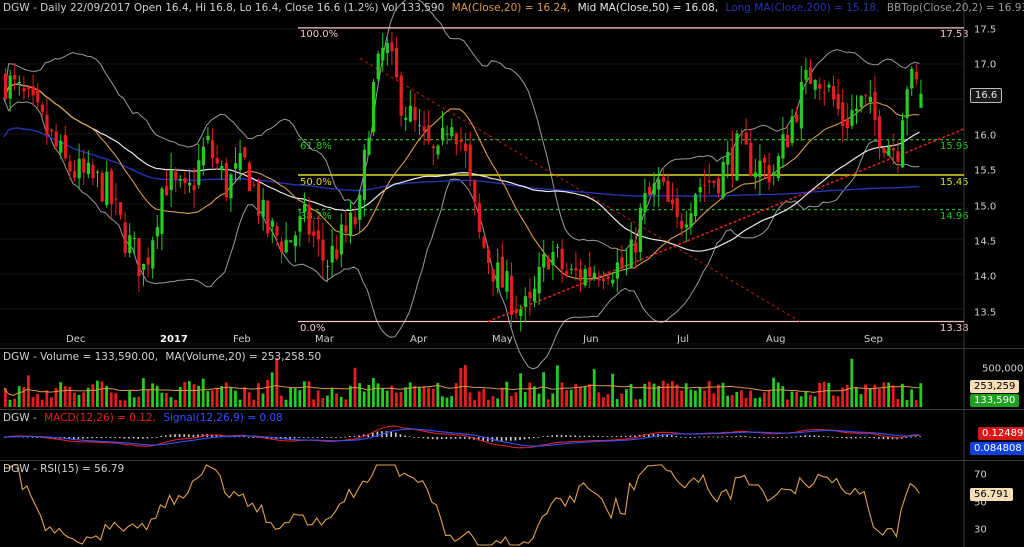 The width and height of the screenshot is (1024, 547). I want to click on ma20-legend: MA(Close,20) = 16.24,, so click(511, 8).